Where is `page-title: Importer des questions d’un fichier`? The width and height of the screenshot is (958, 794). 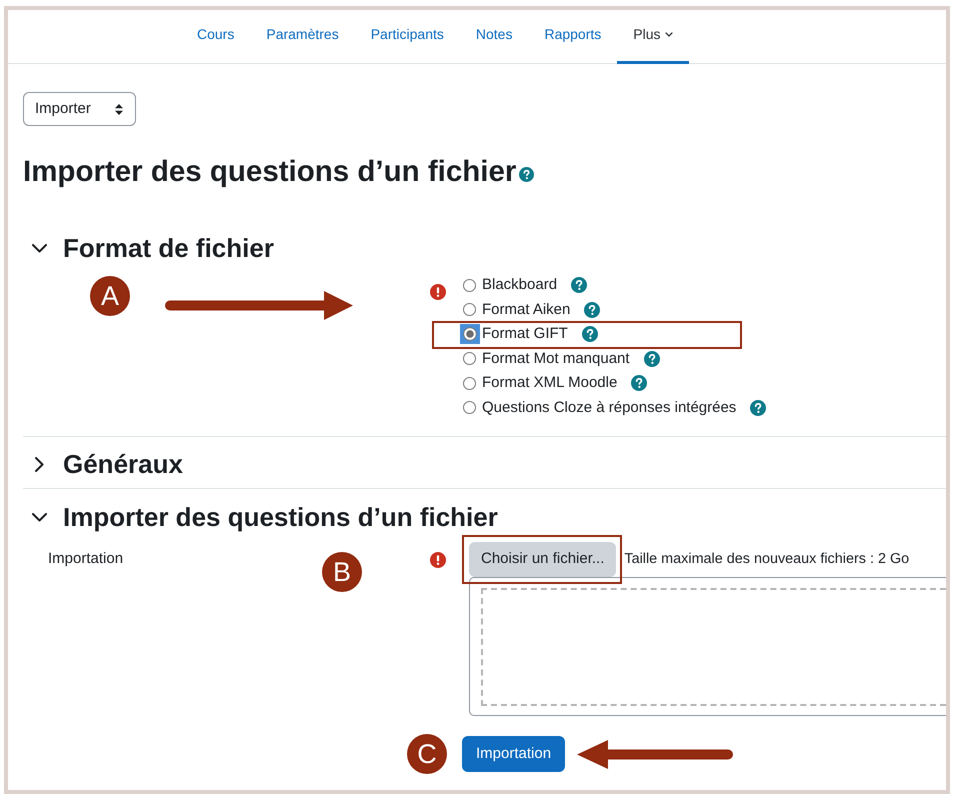 page-title: Importer des questions d’un fichier is located at coordinates (269, 172).